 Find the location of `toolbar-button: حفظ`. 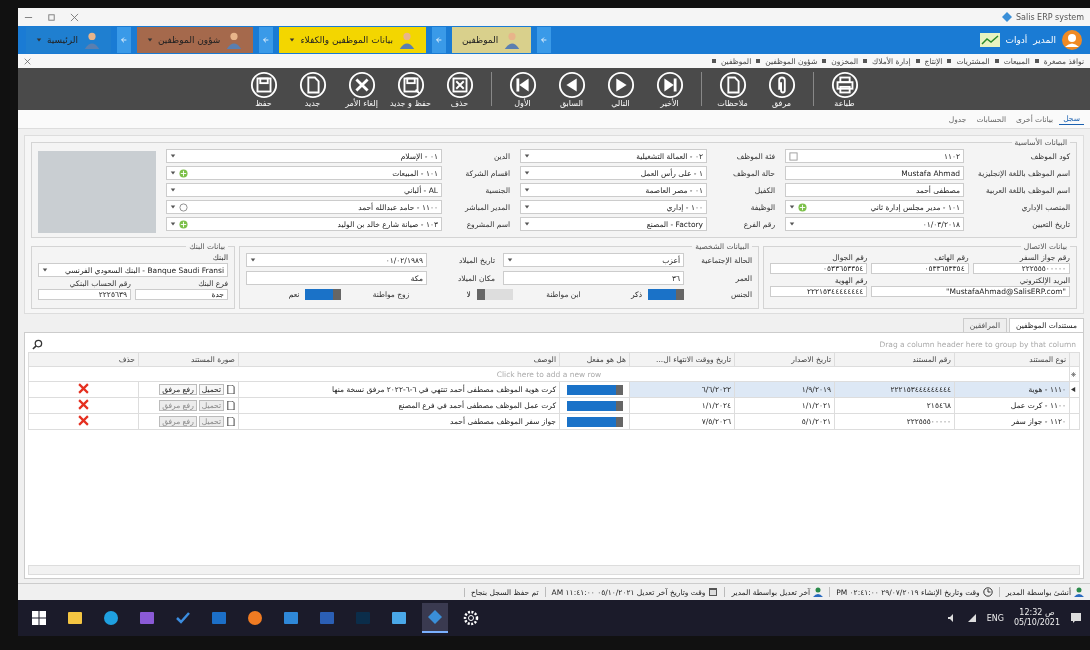

toolbar-button: حفظ is located at coordinates (263, 89).